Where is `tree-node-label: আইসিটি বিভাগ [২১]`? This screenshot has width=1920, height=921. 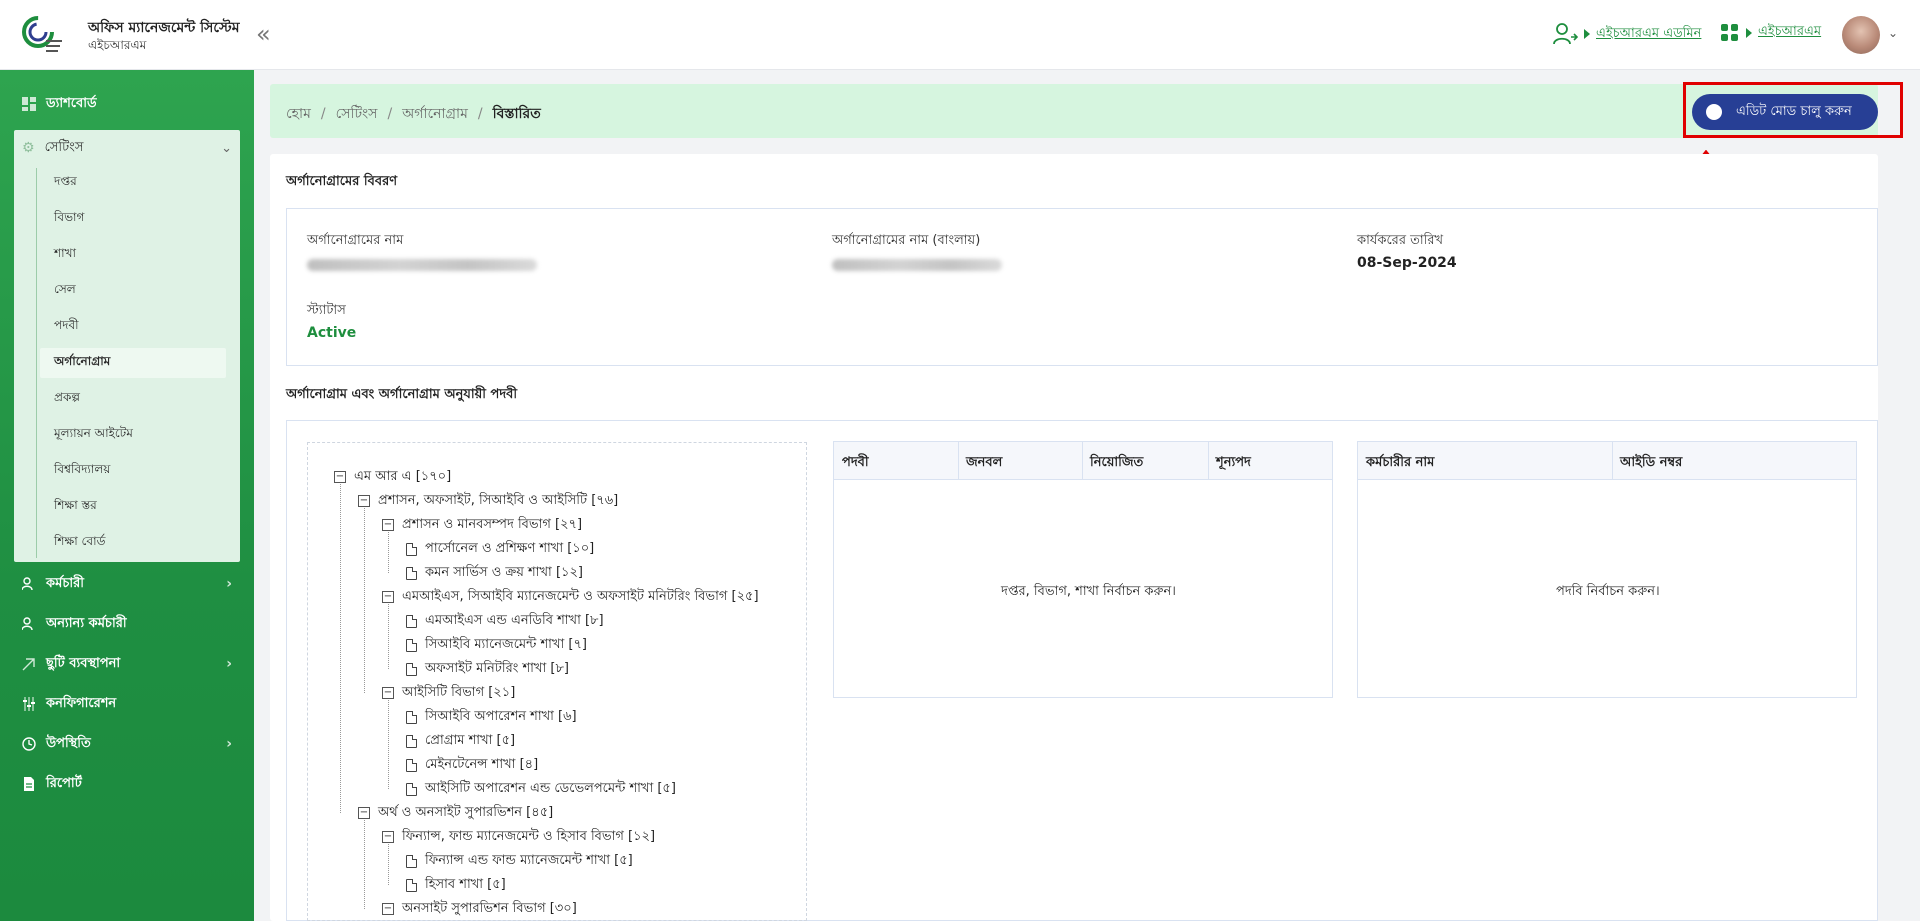 tree-node-label: আইসিটি বিভাগ [২১] is located at coordinates (459, 692).